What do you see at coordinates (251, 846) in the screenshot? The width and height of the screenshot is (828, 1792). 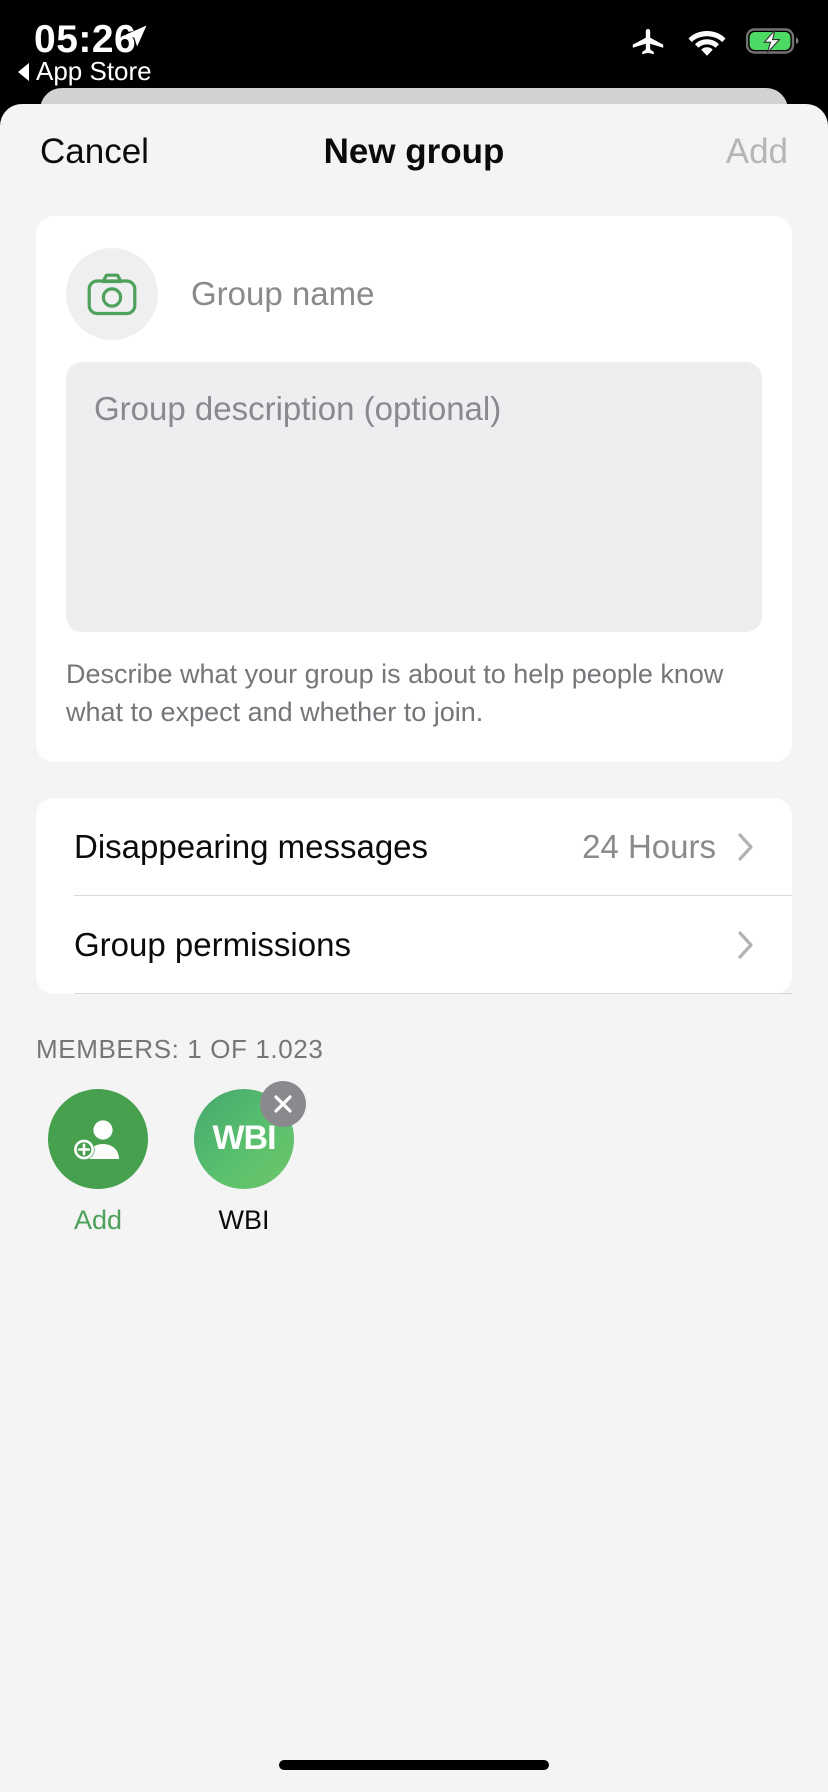 I see `settings-row-label: Disappearing messages` at bounding box center [251, 846].